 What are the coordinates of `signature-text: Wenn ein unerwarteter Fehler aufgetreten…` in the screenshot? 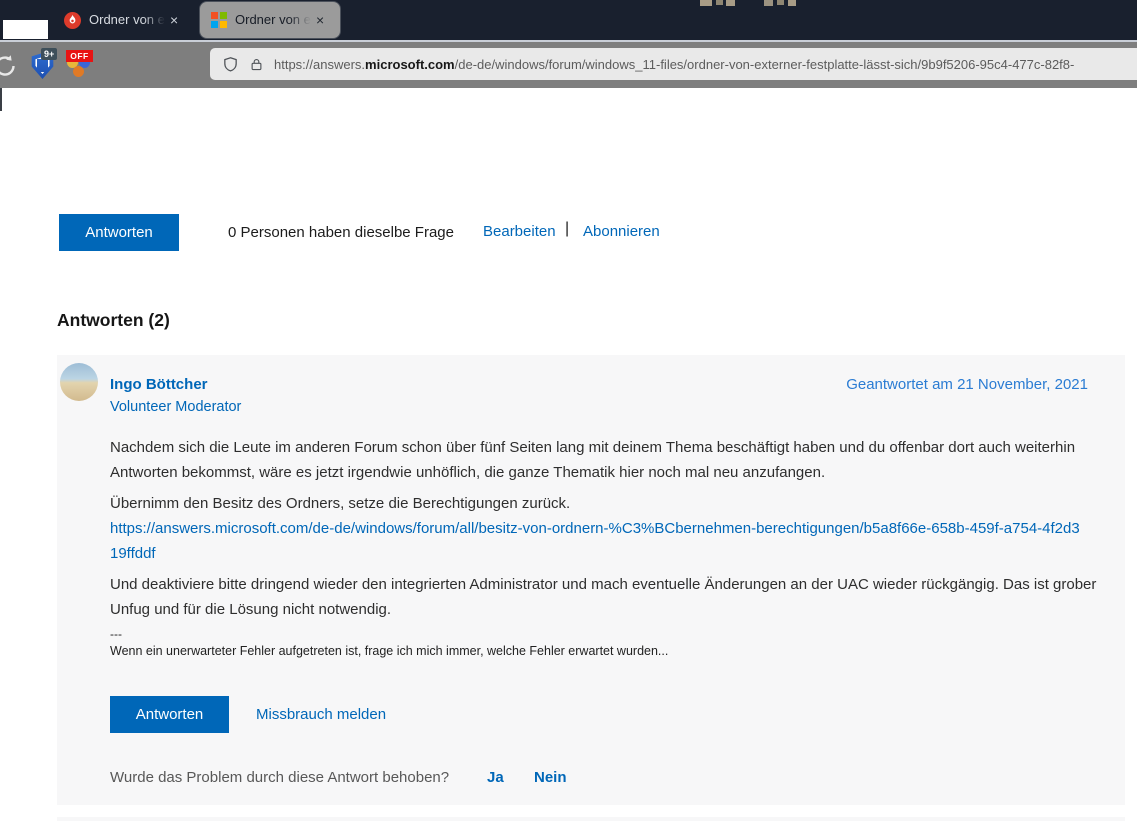 It's located at (389, 651).